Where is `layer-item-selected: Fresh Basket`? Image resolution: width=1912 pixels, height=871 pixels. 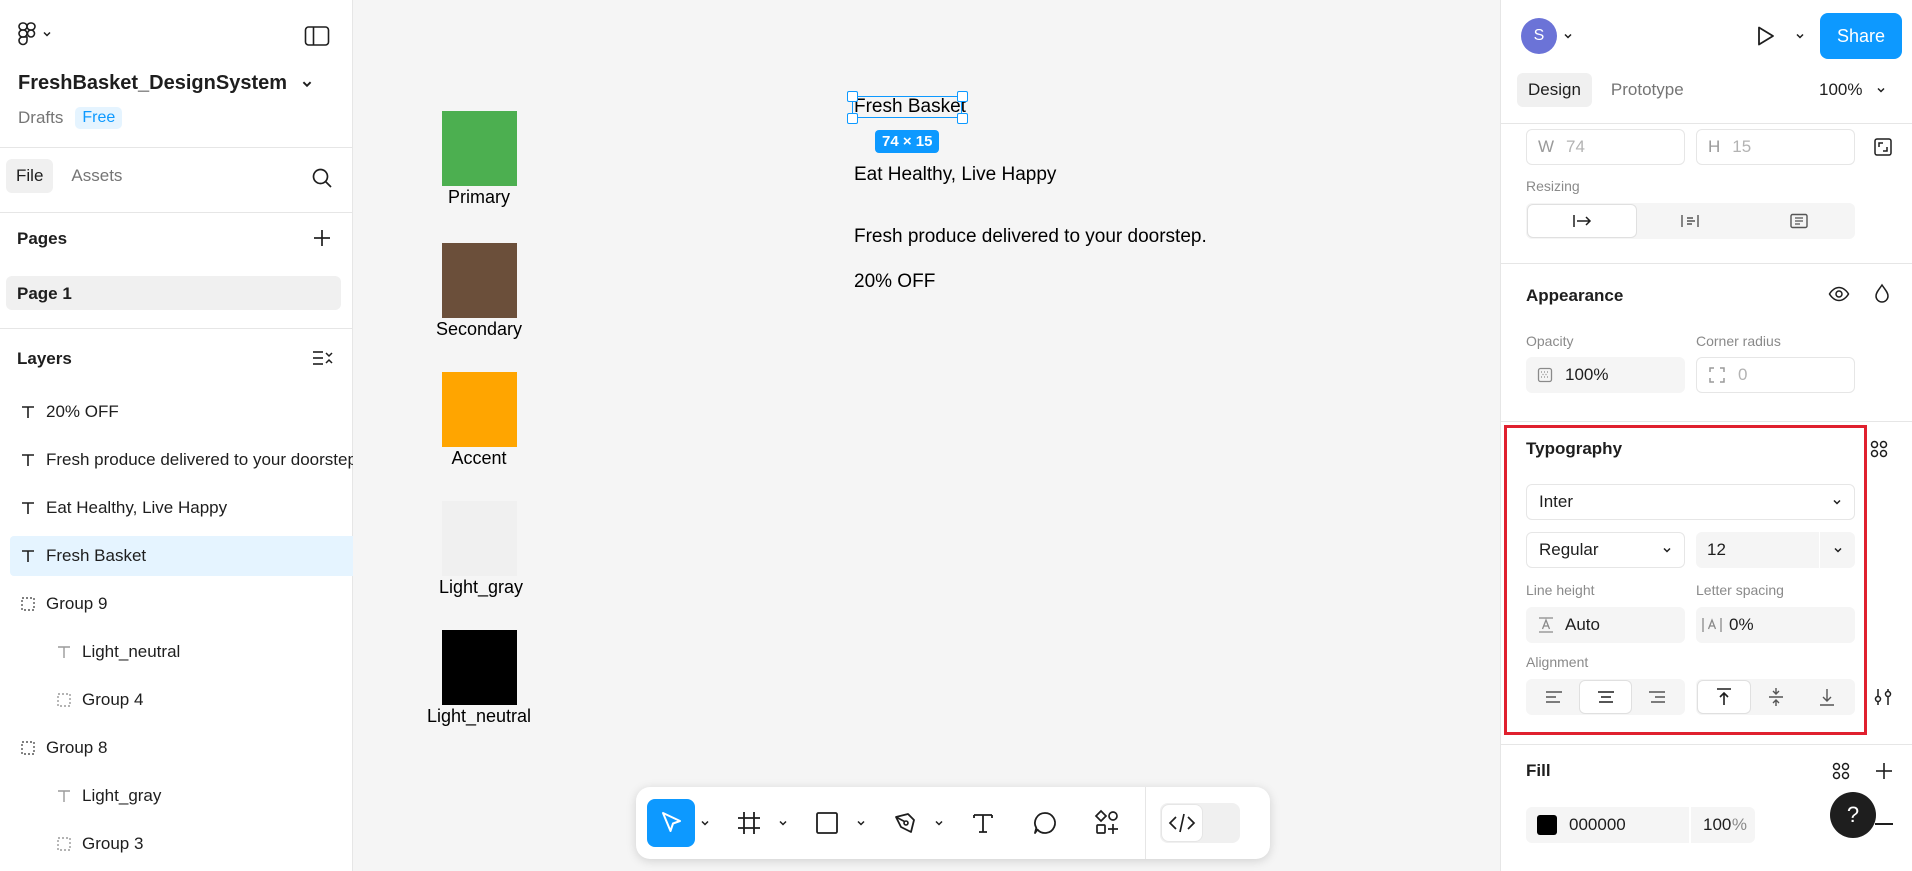
layer-item-selected: Fresh Basket is located at coordinates (181, 556).